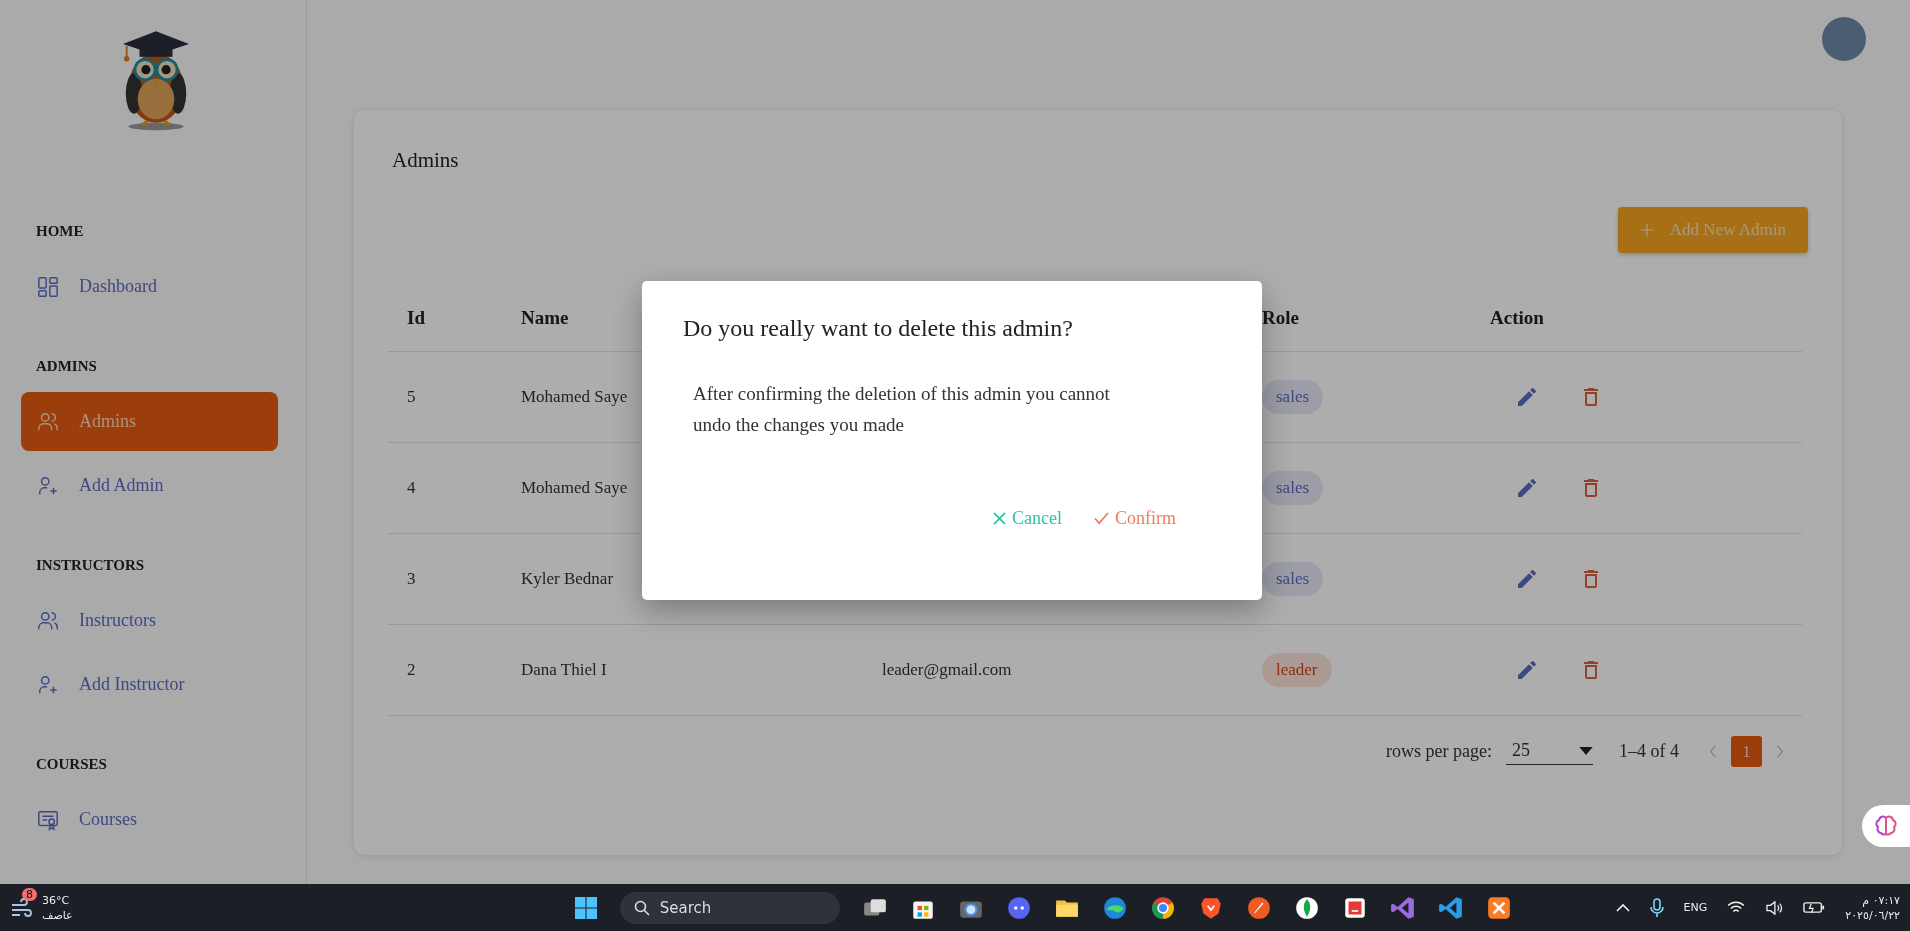 Image resolution: width=1910 pixels, height=931 pixels. Describe the element at coordinates (1622, 907) in the screenshot. I see `chevron-up-icon` at that location.